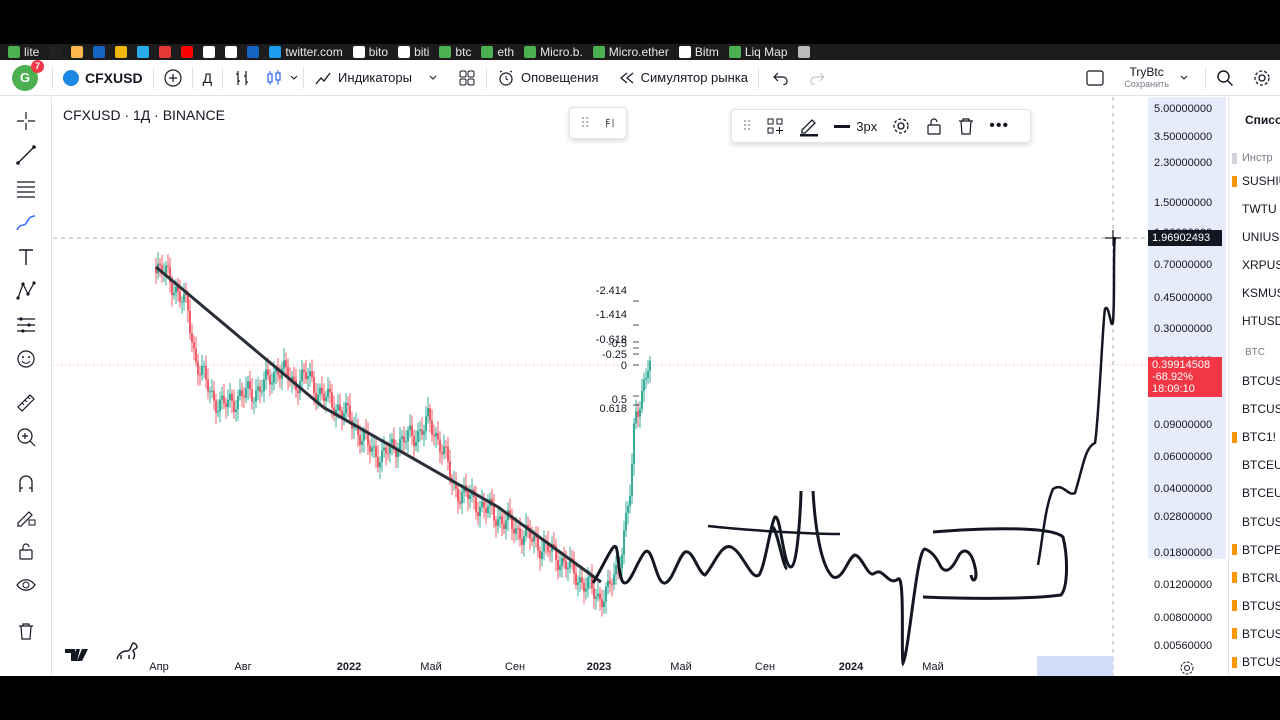 The image size is (1280, 720). Describe the element at coordinates (26, 585) in the screenshot. I see `hide-drawings-tool` at that location.